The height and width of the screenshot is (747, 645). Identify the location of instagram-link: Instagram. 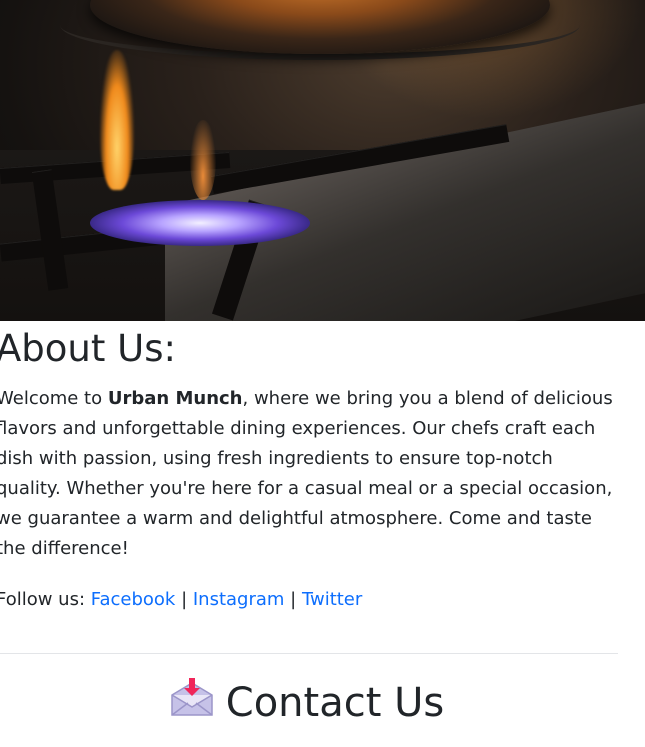
(239, 599).